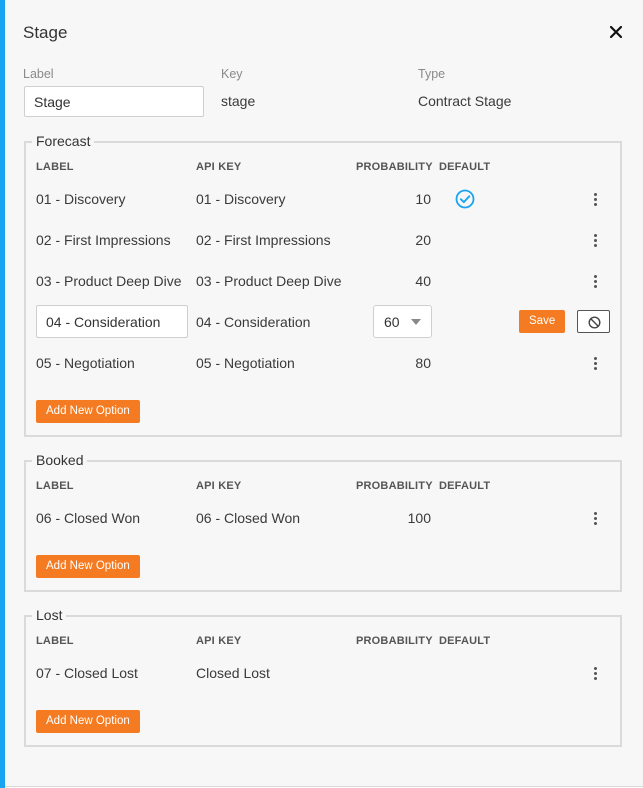 The width and height of the screenshot is (643, 788). What do you see at coordinates (423, 363) in the screenshot?
I see `row-probability: 80` at bounding box center [423, 363].